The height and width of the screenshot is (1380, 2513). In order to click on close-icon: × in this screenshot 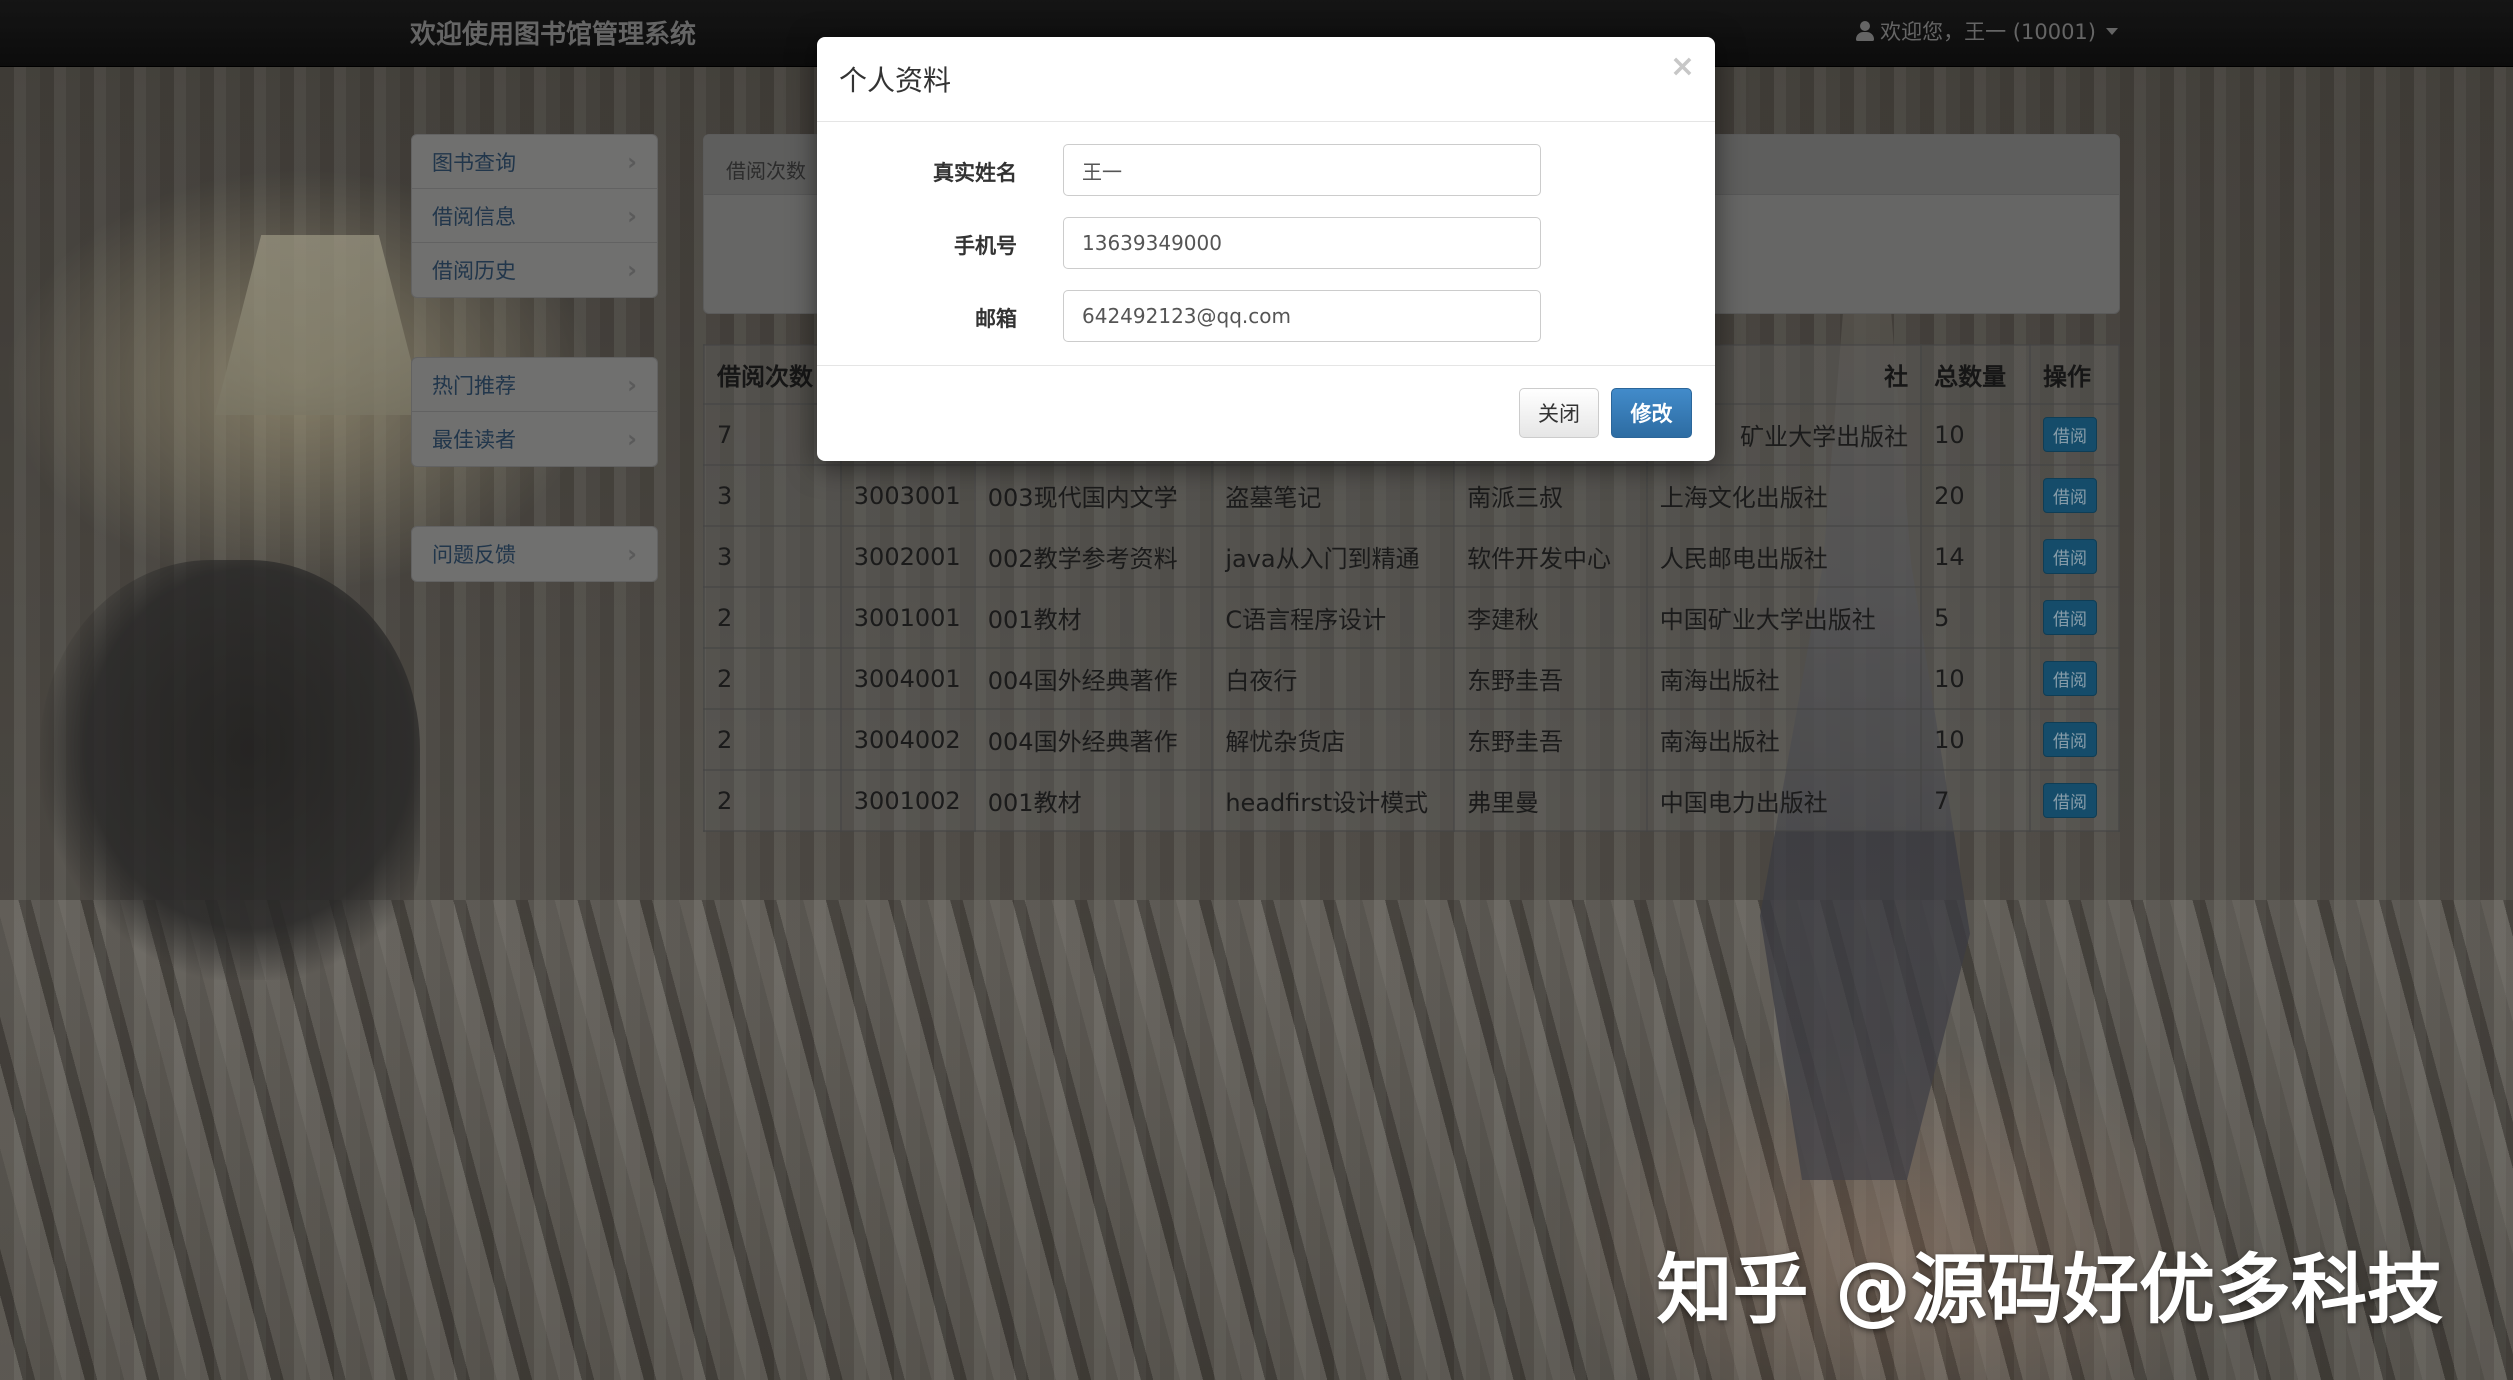, I will do `click(1682, 66)`.